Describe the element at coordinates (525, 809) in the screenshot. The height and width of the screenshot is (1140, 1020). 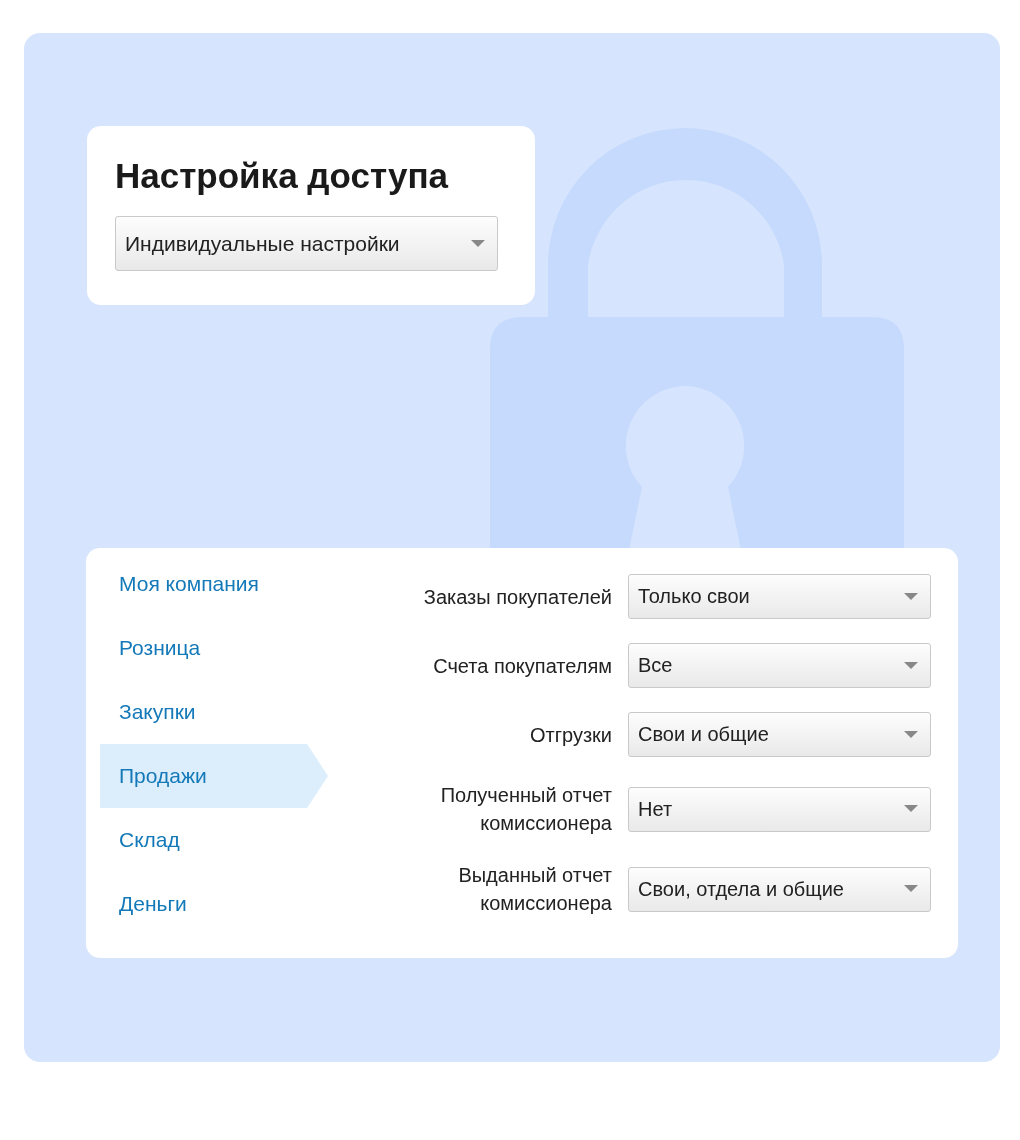
I see `permission-label: Полученный отчет комиссионера` at that location.